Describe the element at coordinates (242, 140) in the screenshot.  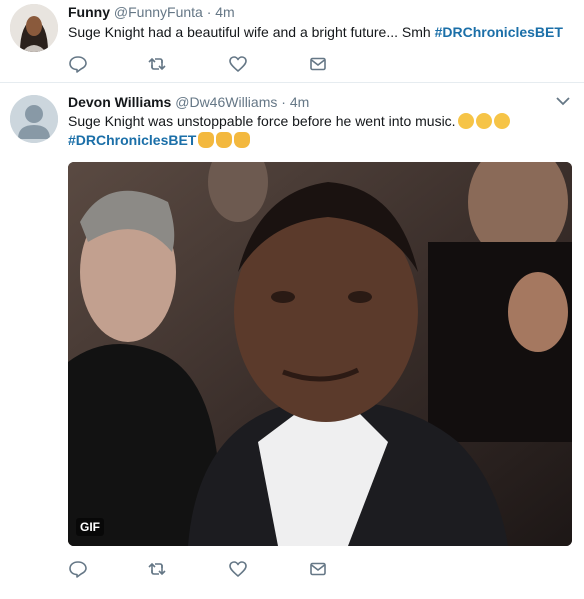
I see `clapping-hands-emoji` at that location.